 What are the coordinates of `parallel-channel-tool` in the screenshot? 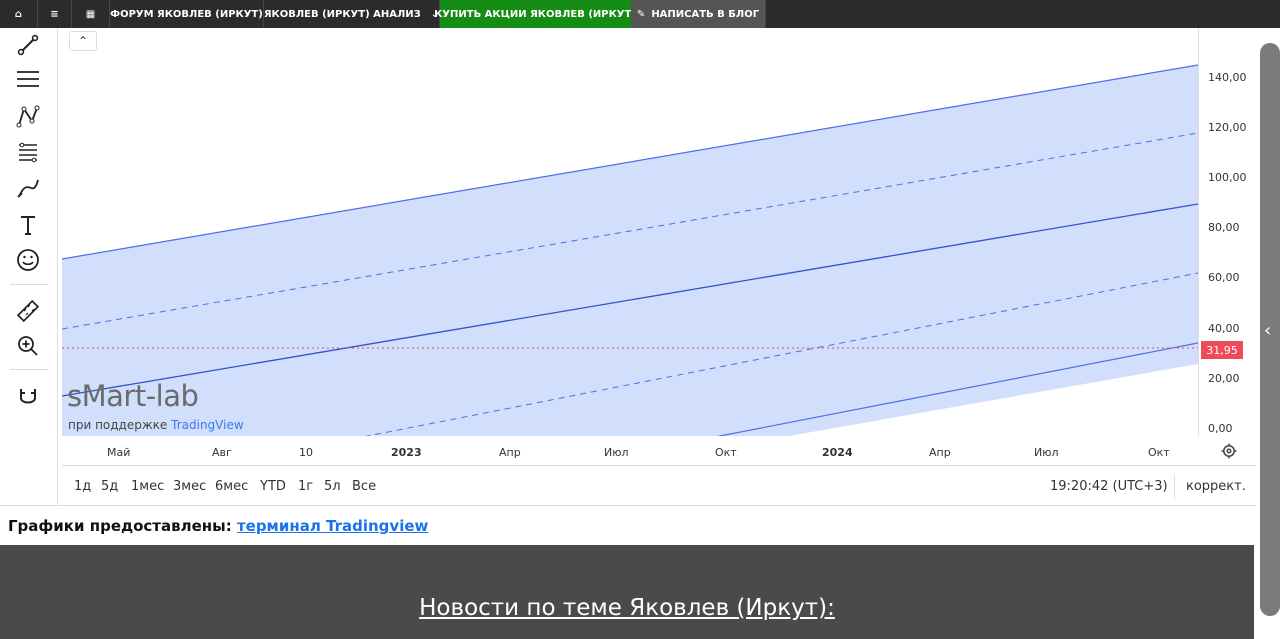 It's located at (28, 79).